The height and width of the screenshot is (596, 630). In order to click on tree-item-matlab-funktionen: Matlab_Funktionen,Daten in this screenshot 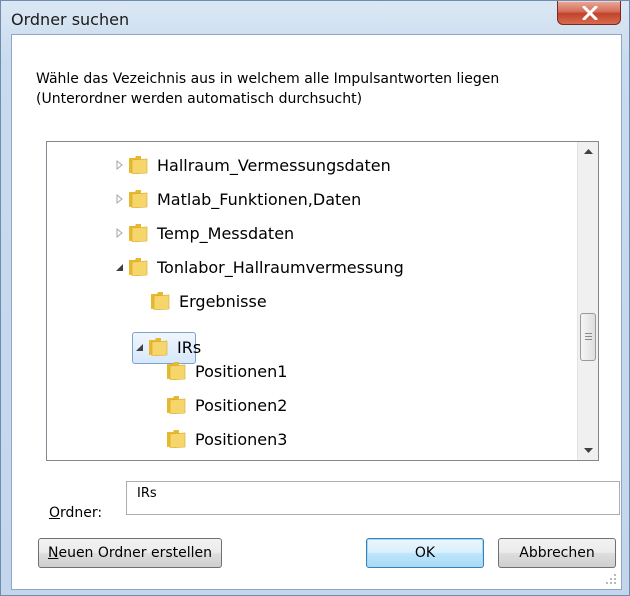, I will do `click(237, 199)`.